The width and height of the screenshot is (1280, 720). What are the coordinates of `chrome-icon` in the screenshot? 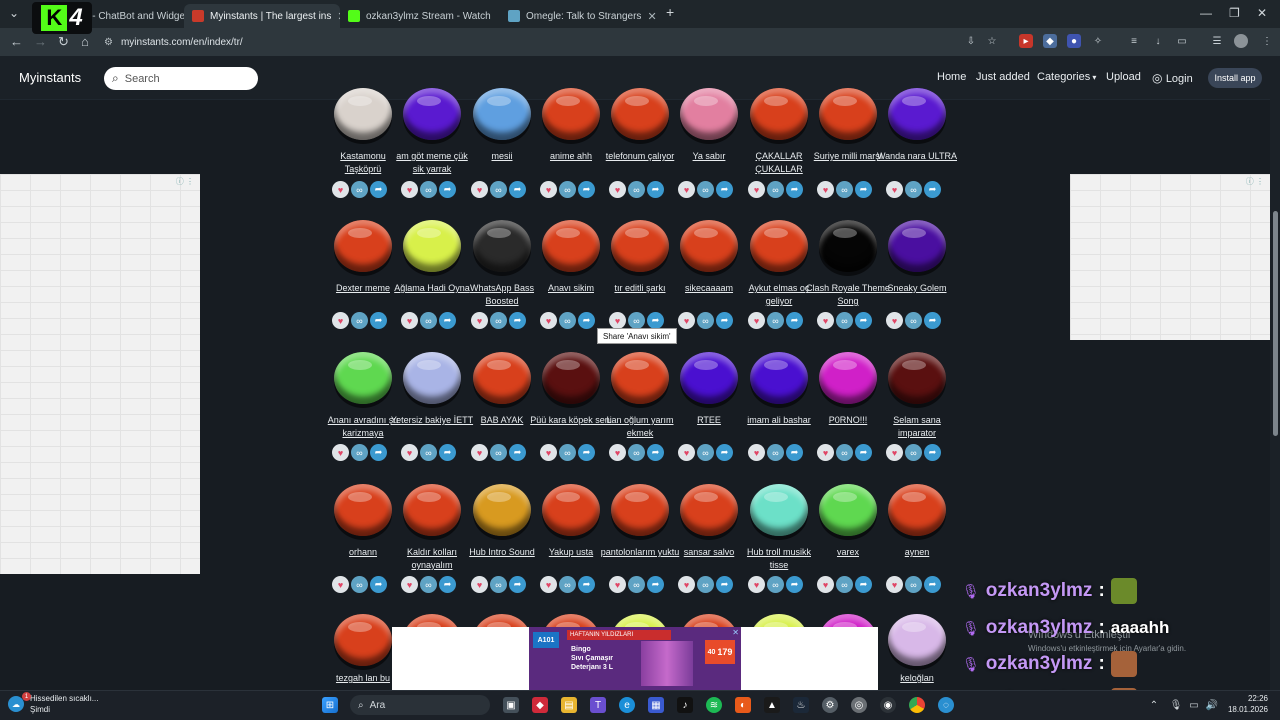 It's located at (917, 705).